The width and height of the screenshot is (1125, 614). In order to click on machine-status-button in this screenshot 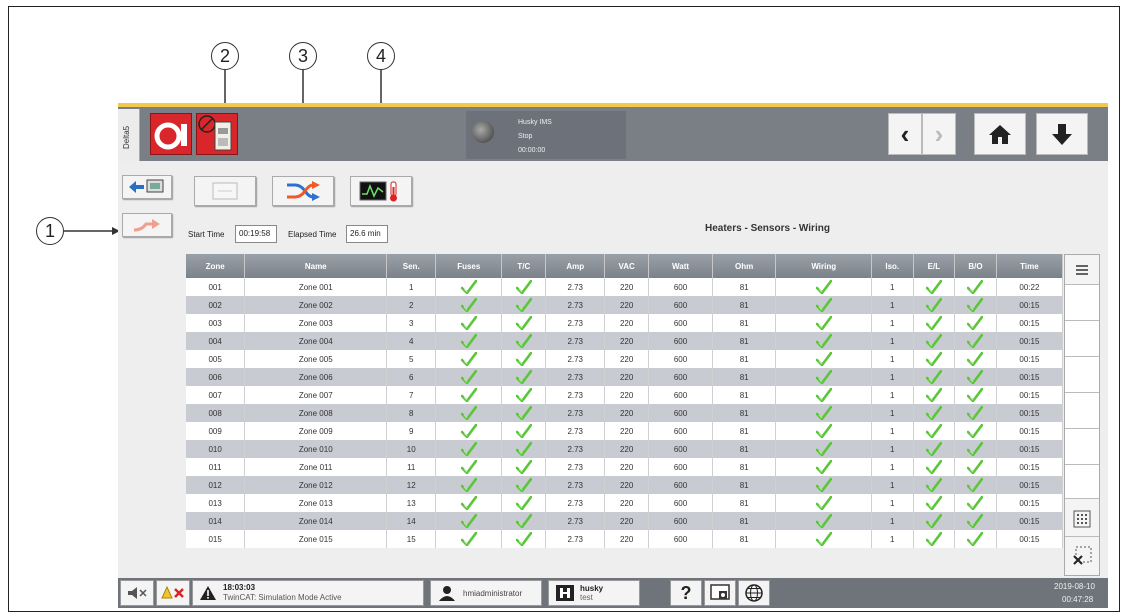, I will do `click(217, 134)`.